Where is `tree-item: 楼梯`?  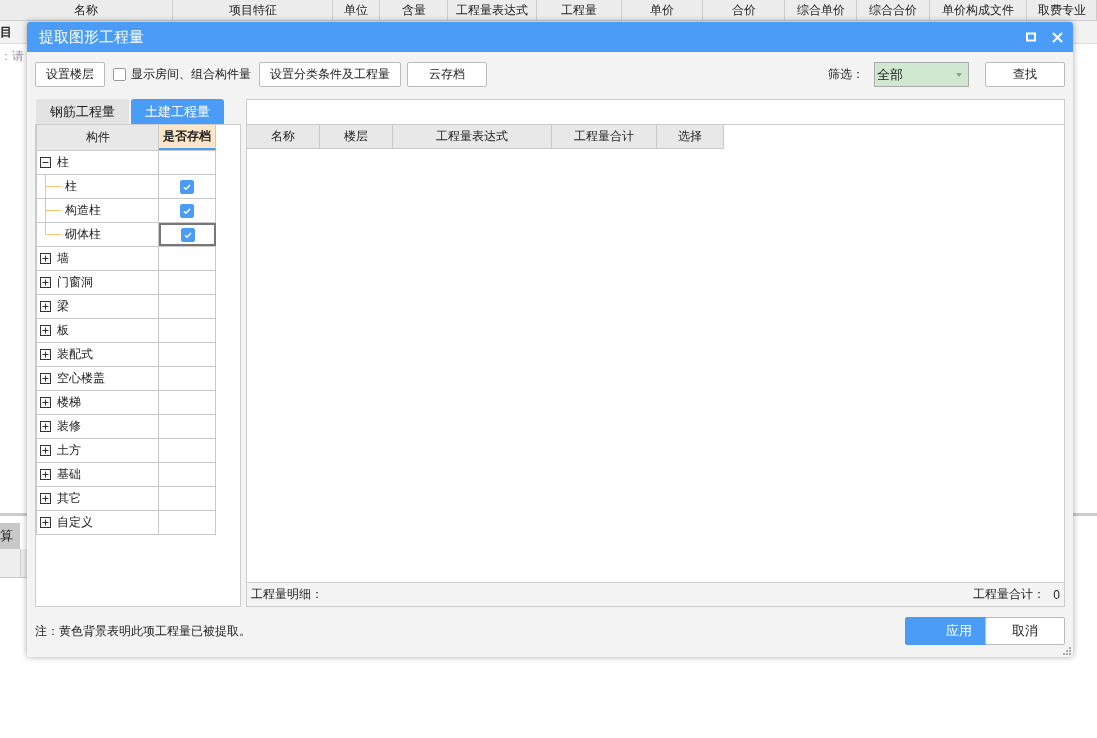
tree-item: 楼梯 is located at coordinates (69, 402).